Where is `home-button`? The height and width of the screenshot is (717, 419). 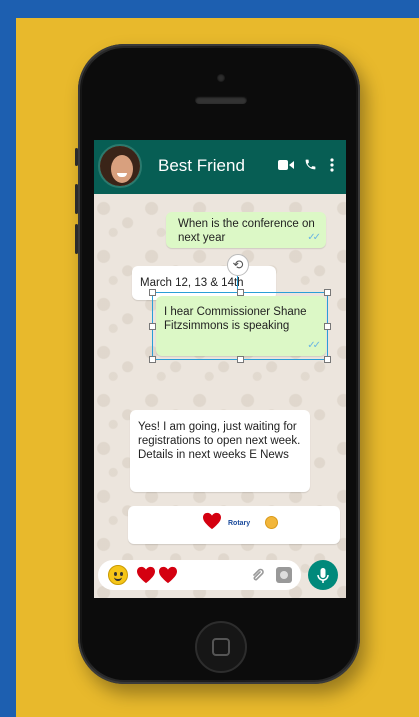
home-button is located at coordinates (221, 647).